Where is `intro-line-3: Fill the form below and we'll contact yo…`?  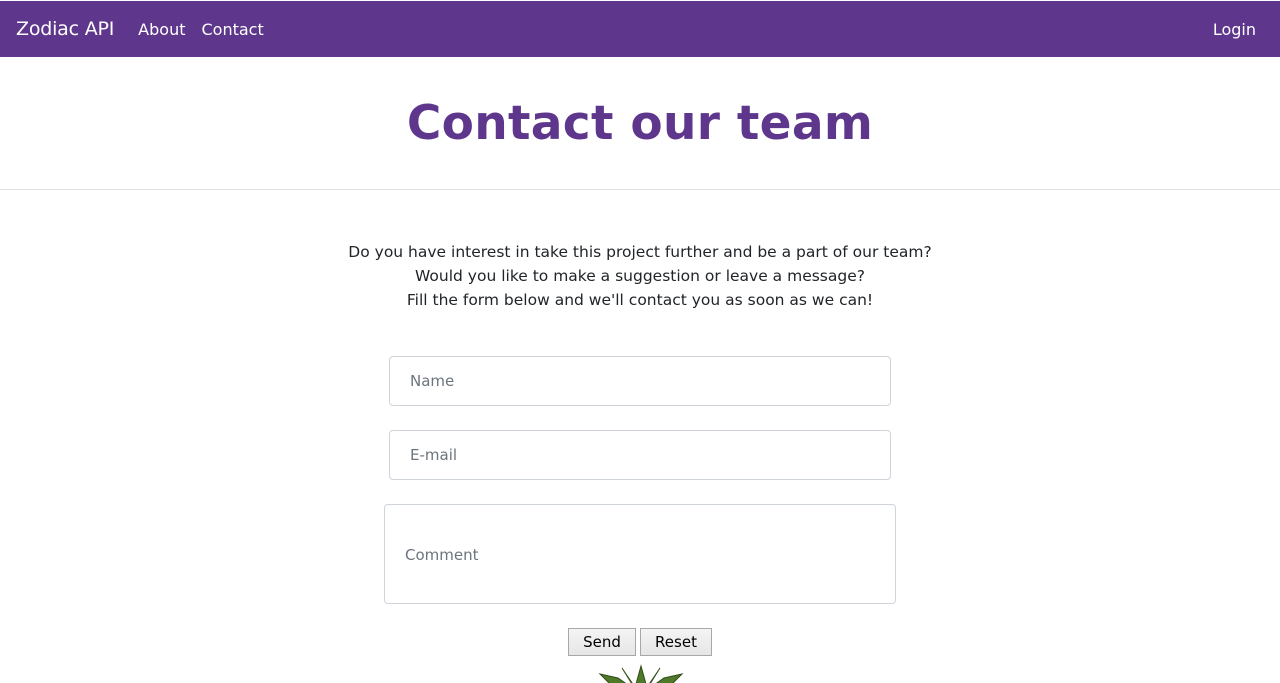
intro-line-3: Fill the form below and we'll contact yo… is located at coordinates (640, 300).